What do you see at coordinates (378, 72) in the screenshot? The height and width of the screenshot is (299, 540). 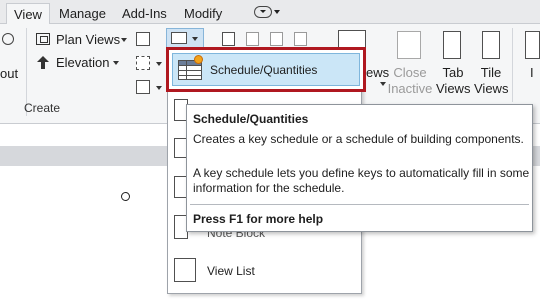 I see `switch-windows-label: ews` at bounding box center [378, 72].